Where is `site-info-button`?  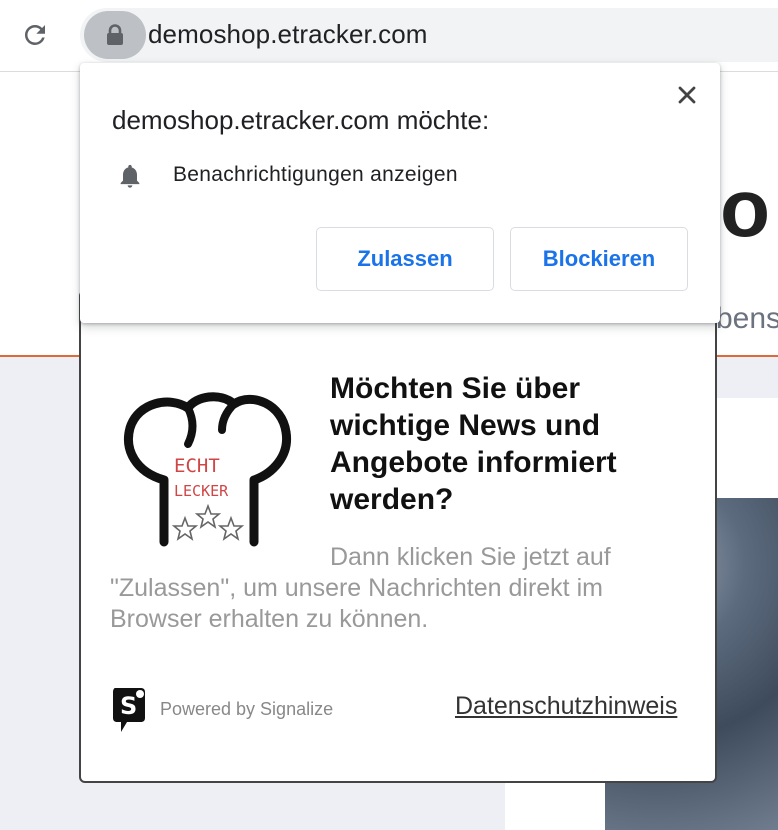 site-info-button is located at coordinates (115, 35).